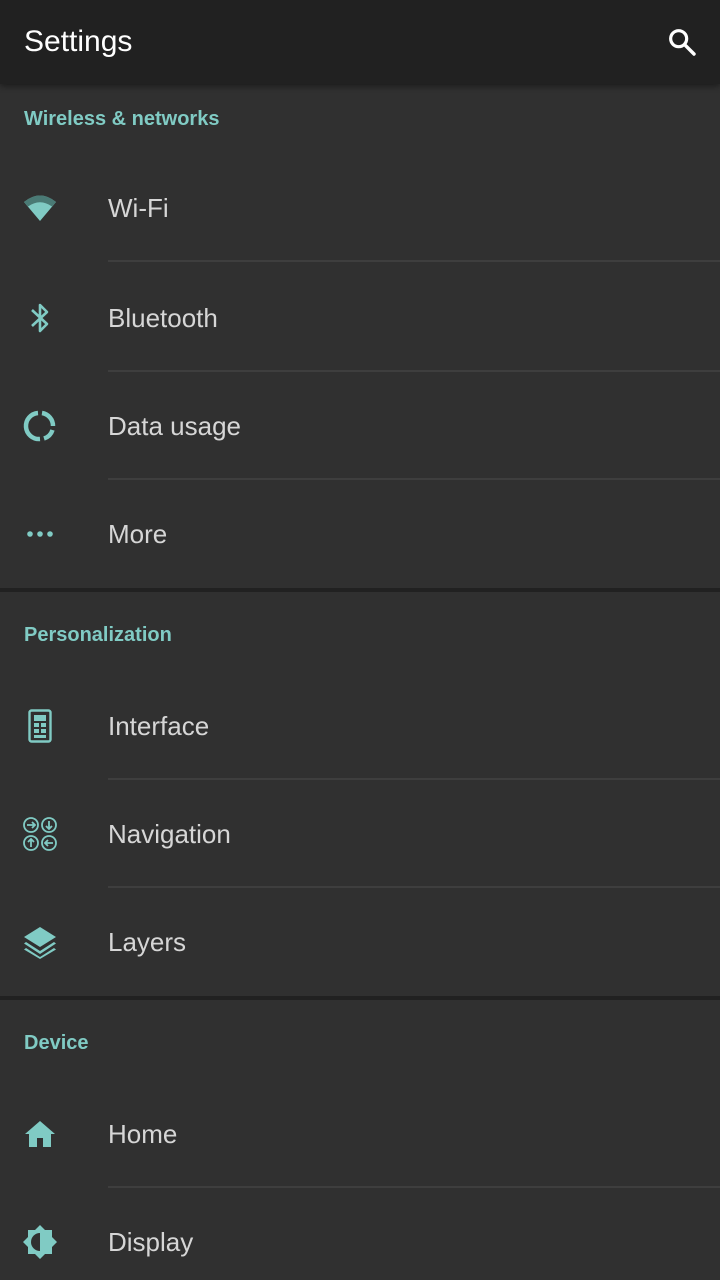 Image resolution: width=720 pixels, height=1280 pixels. I want to click on app-bar: Settings, so click(360, 42).